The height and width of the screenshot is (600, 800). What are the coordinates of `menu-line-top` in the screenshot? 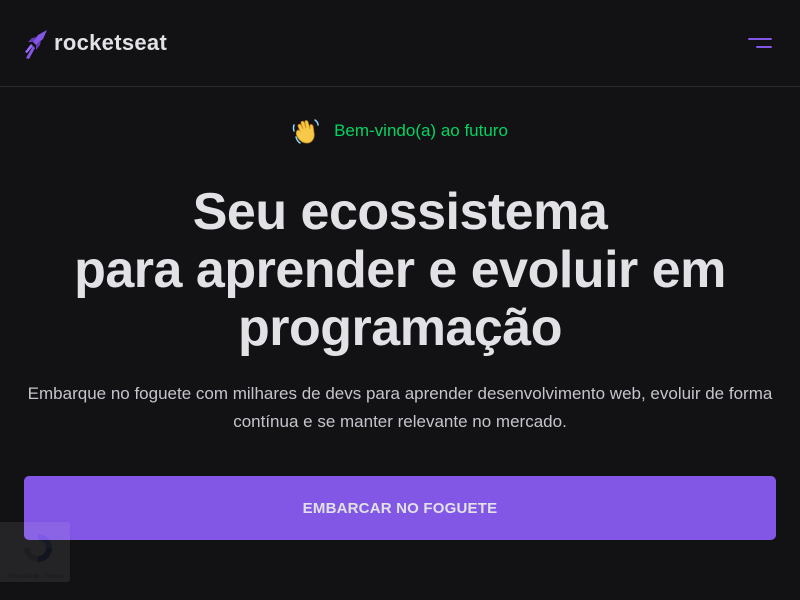 It's located at (760, 39).